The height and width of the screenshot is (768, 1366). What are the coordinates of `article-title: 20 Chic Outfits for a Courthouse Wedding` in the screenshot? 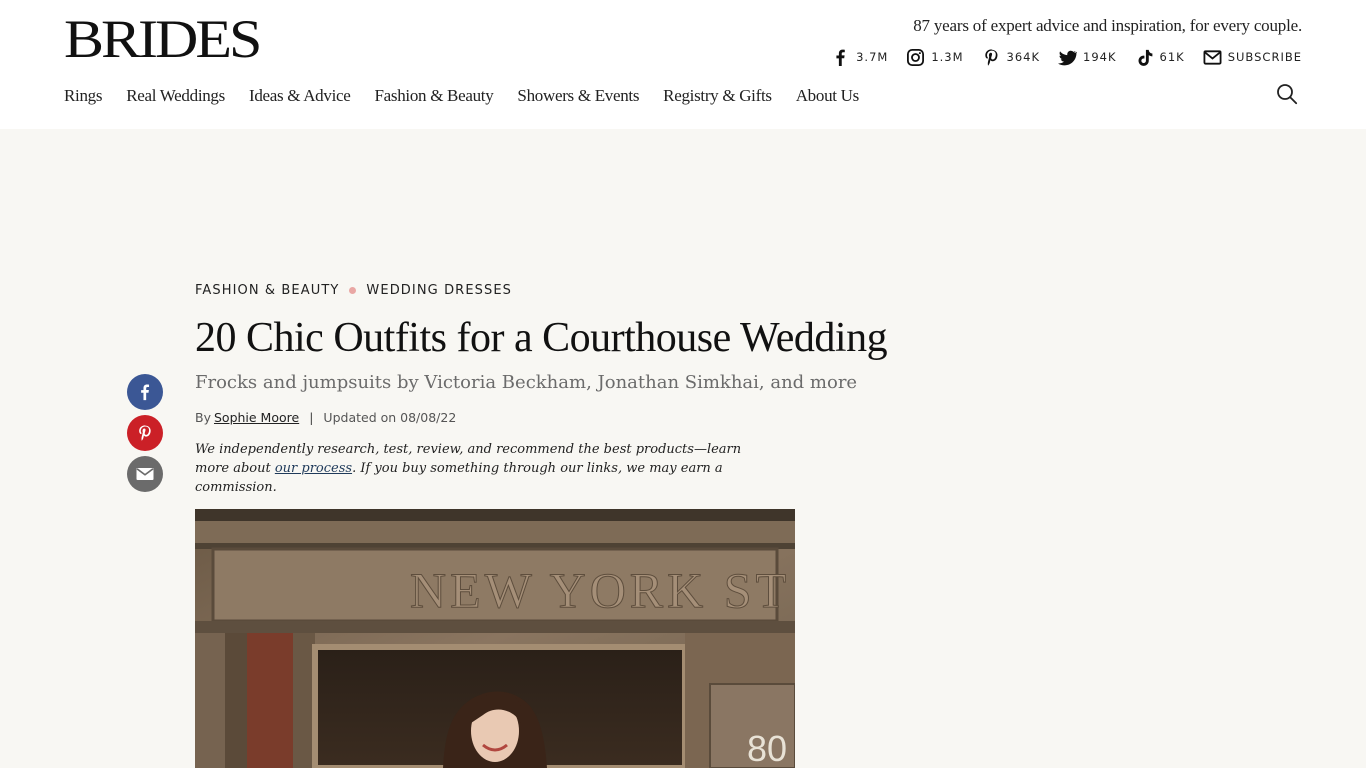 It's located at (541, 338).